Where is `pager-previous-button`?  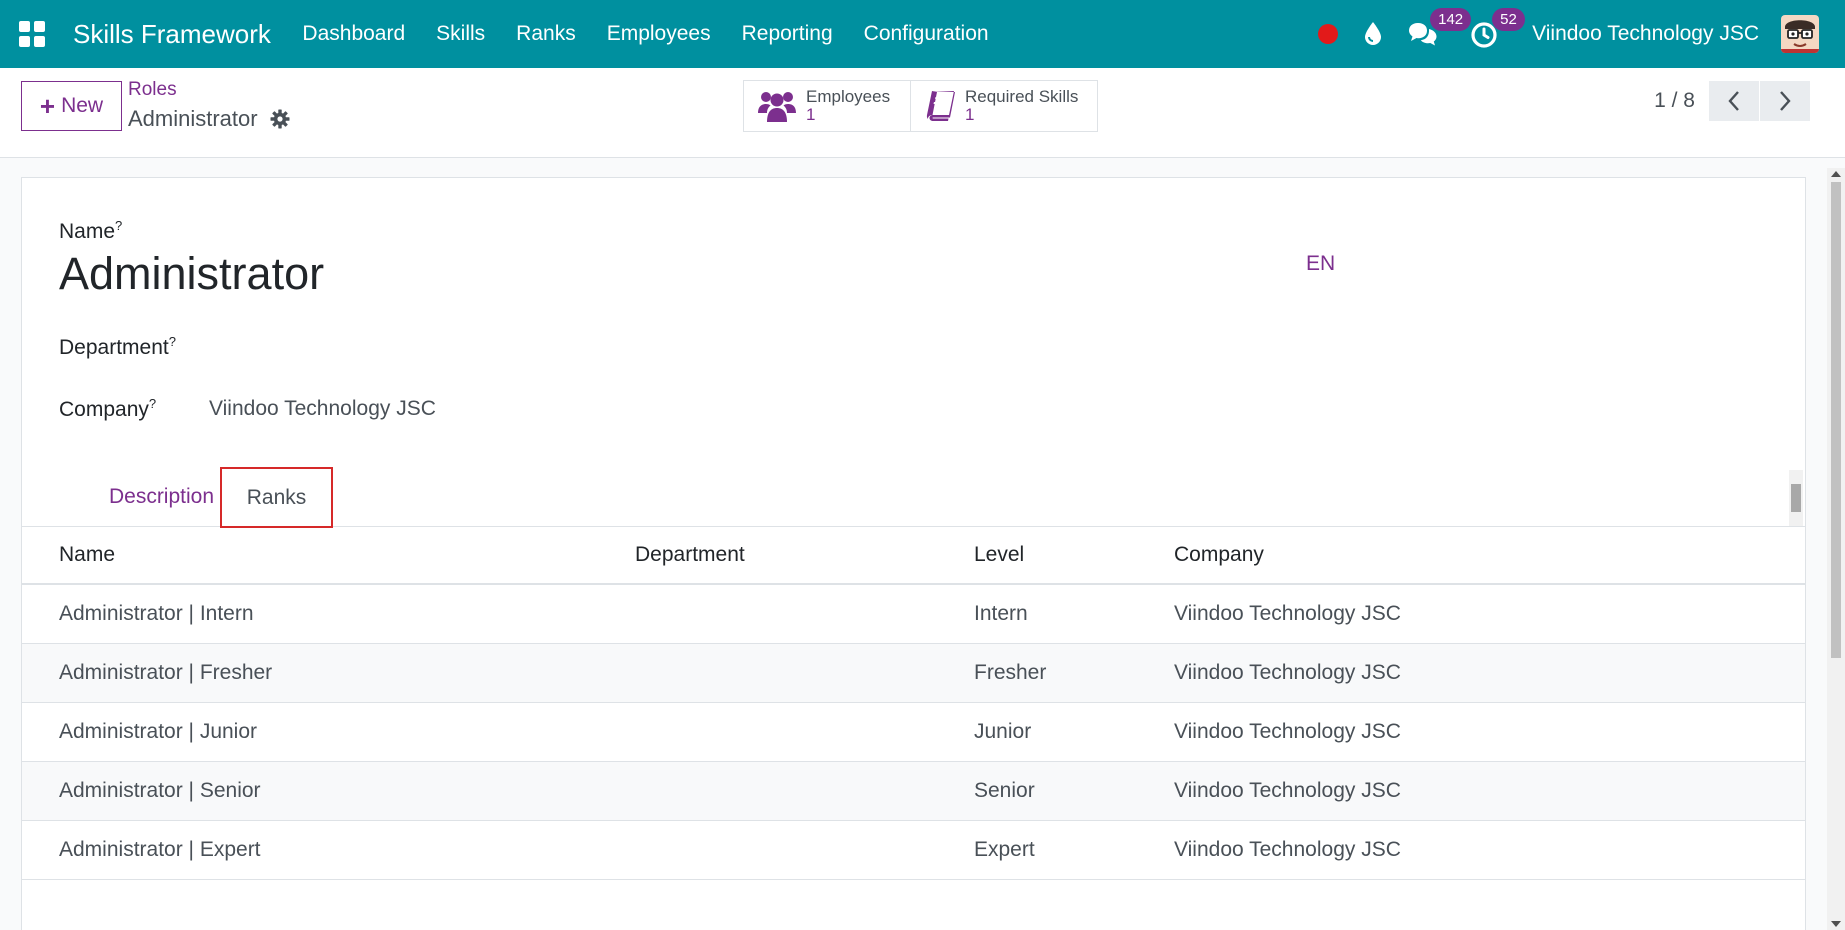 pager-previous-button is located at coordinates (1734, 101).